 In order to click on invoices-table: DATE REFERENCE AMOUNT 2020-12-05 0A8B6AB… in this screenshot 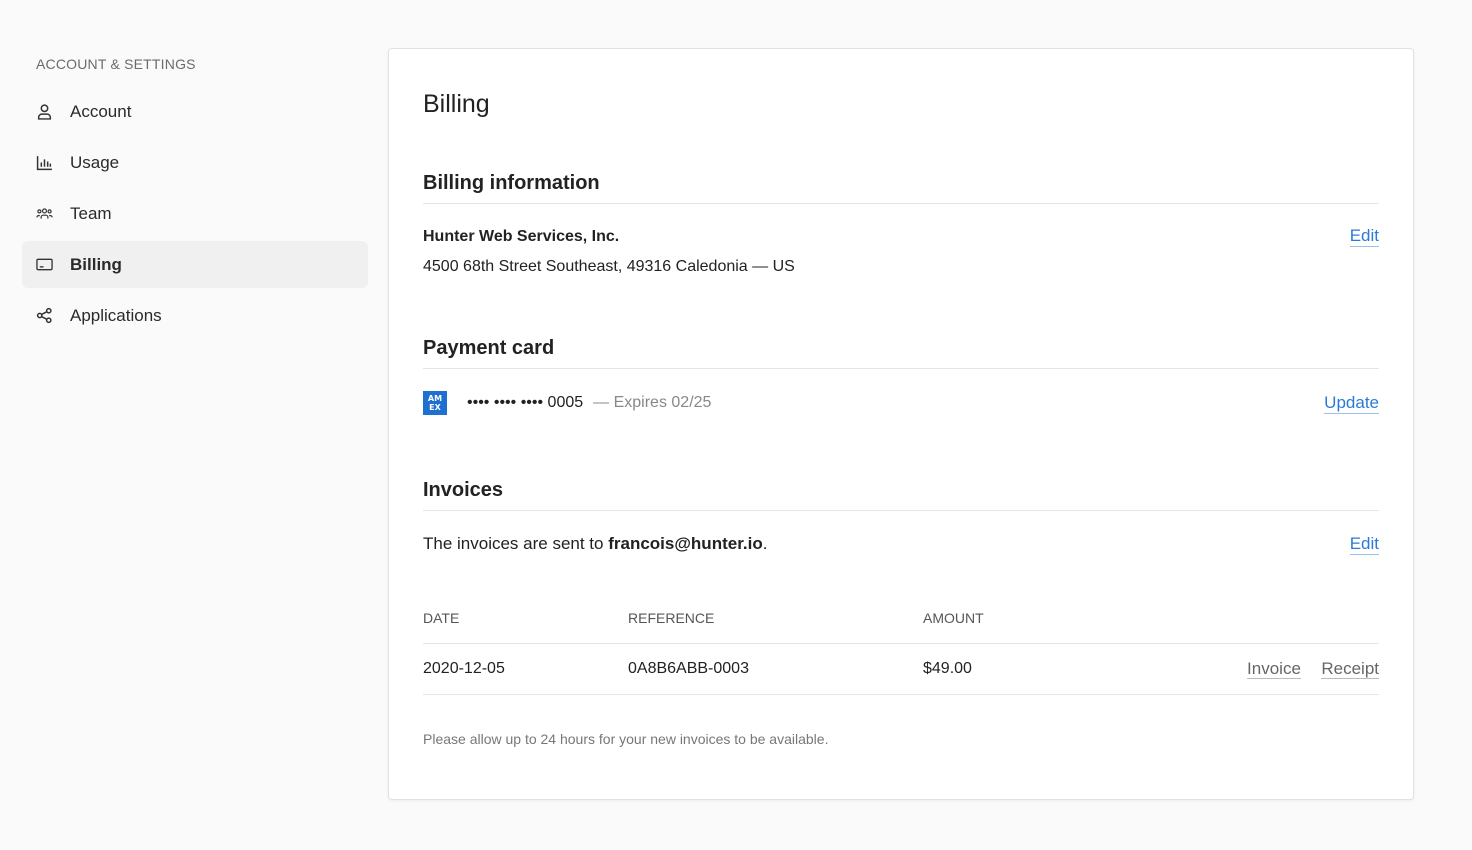, I will do `click(901, 644)`.